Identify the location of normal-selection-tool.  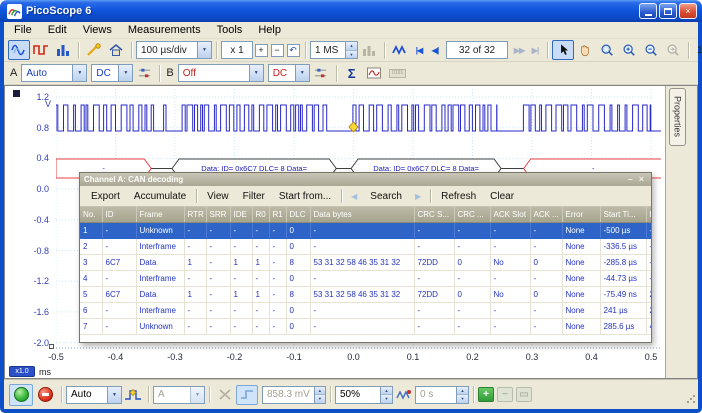
(563, 50).